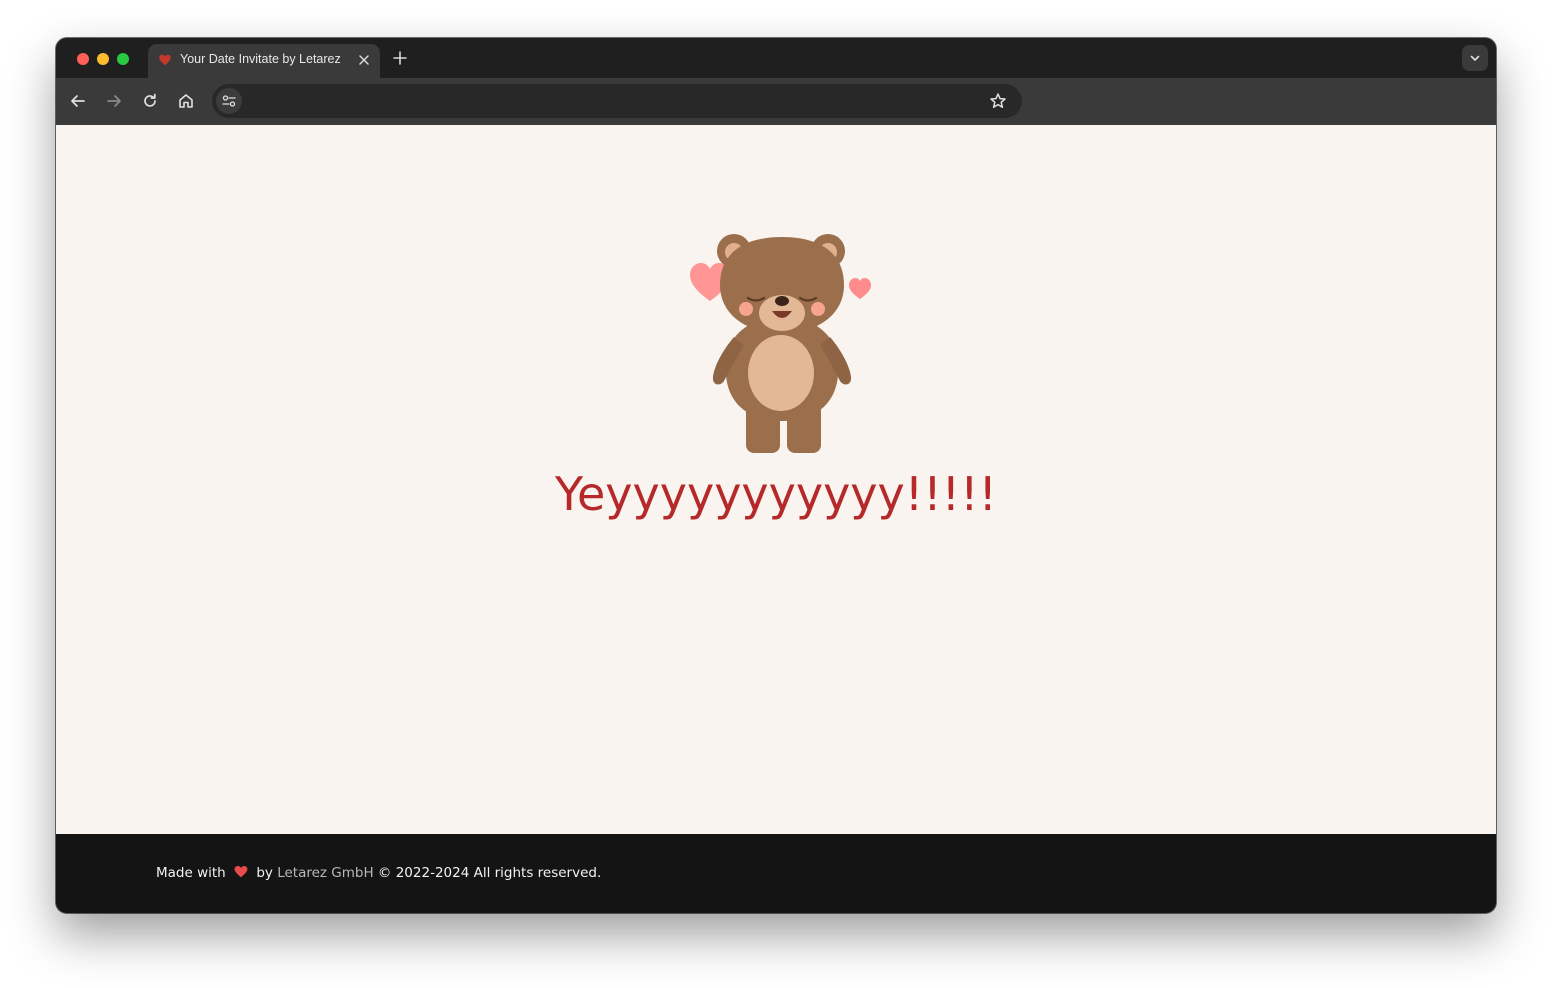 The width and height of the screenshot is (1552, 988). I want to click on chevron-down-icon, so click(1475, 58).